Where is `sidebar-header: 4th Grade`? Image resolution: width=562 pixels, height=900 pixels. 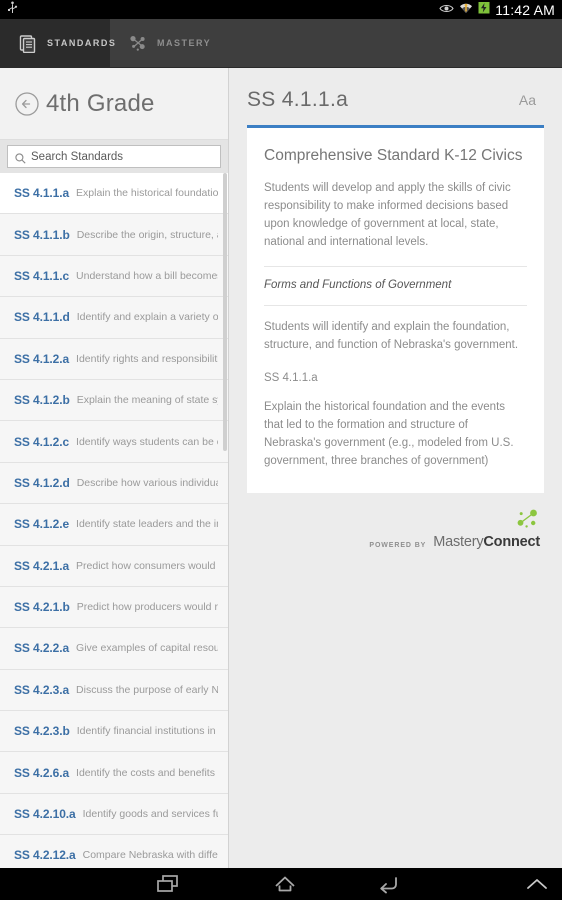
sidebar-header: 4th Grade is located at coordinates (114, 104).